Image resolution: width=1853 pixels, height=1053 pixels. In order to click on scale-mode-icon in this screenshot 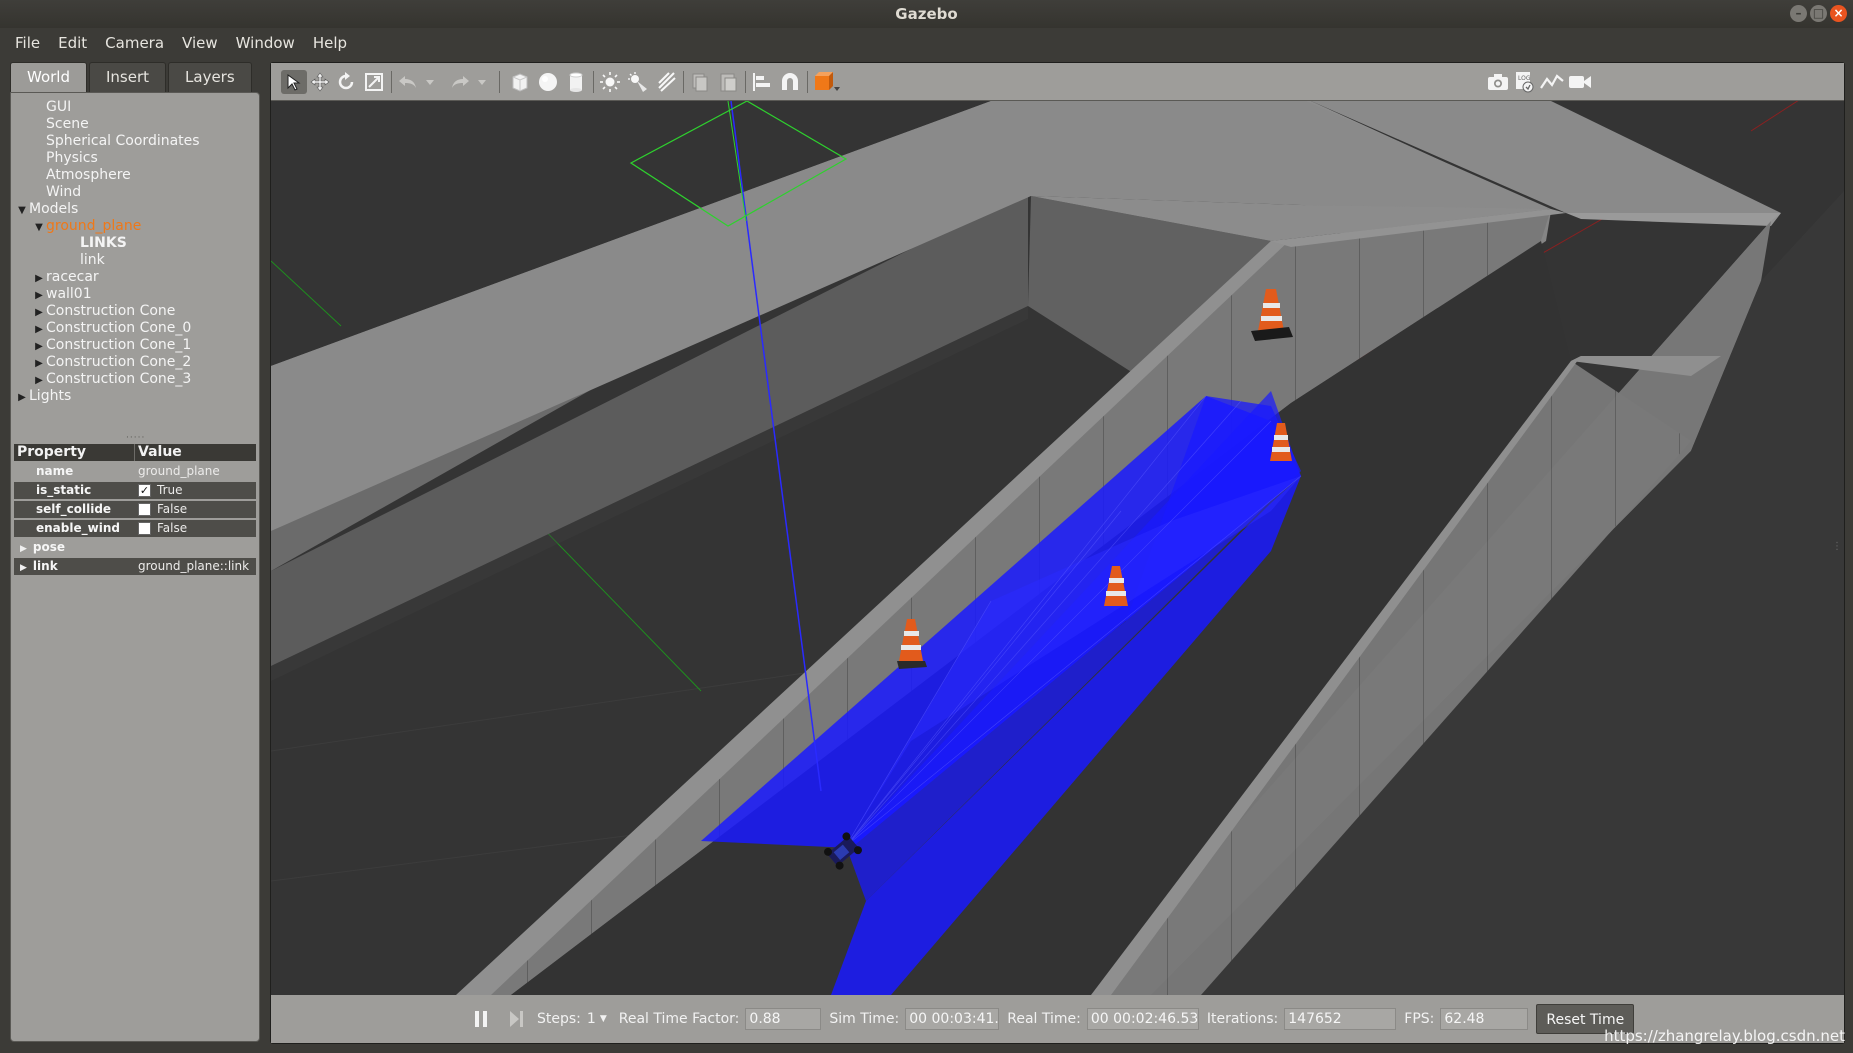, I will do `click(374, 82)`.